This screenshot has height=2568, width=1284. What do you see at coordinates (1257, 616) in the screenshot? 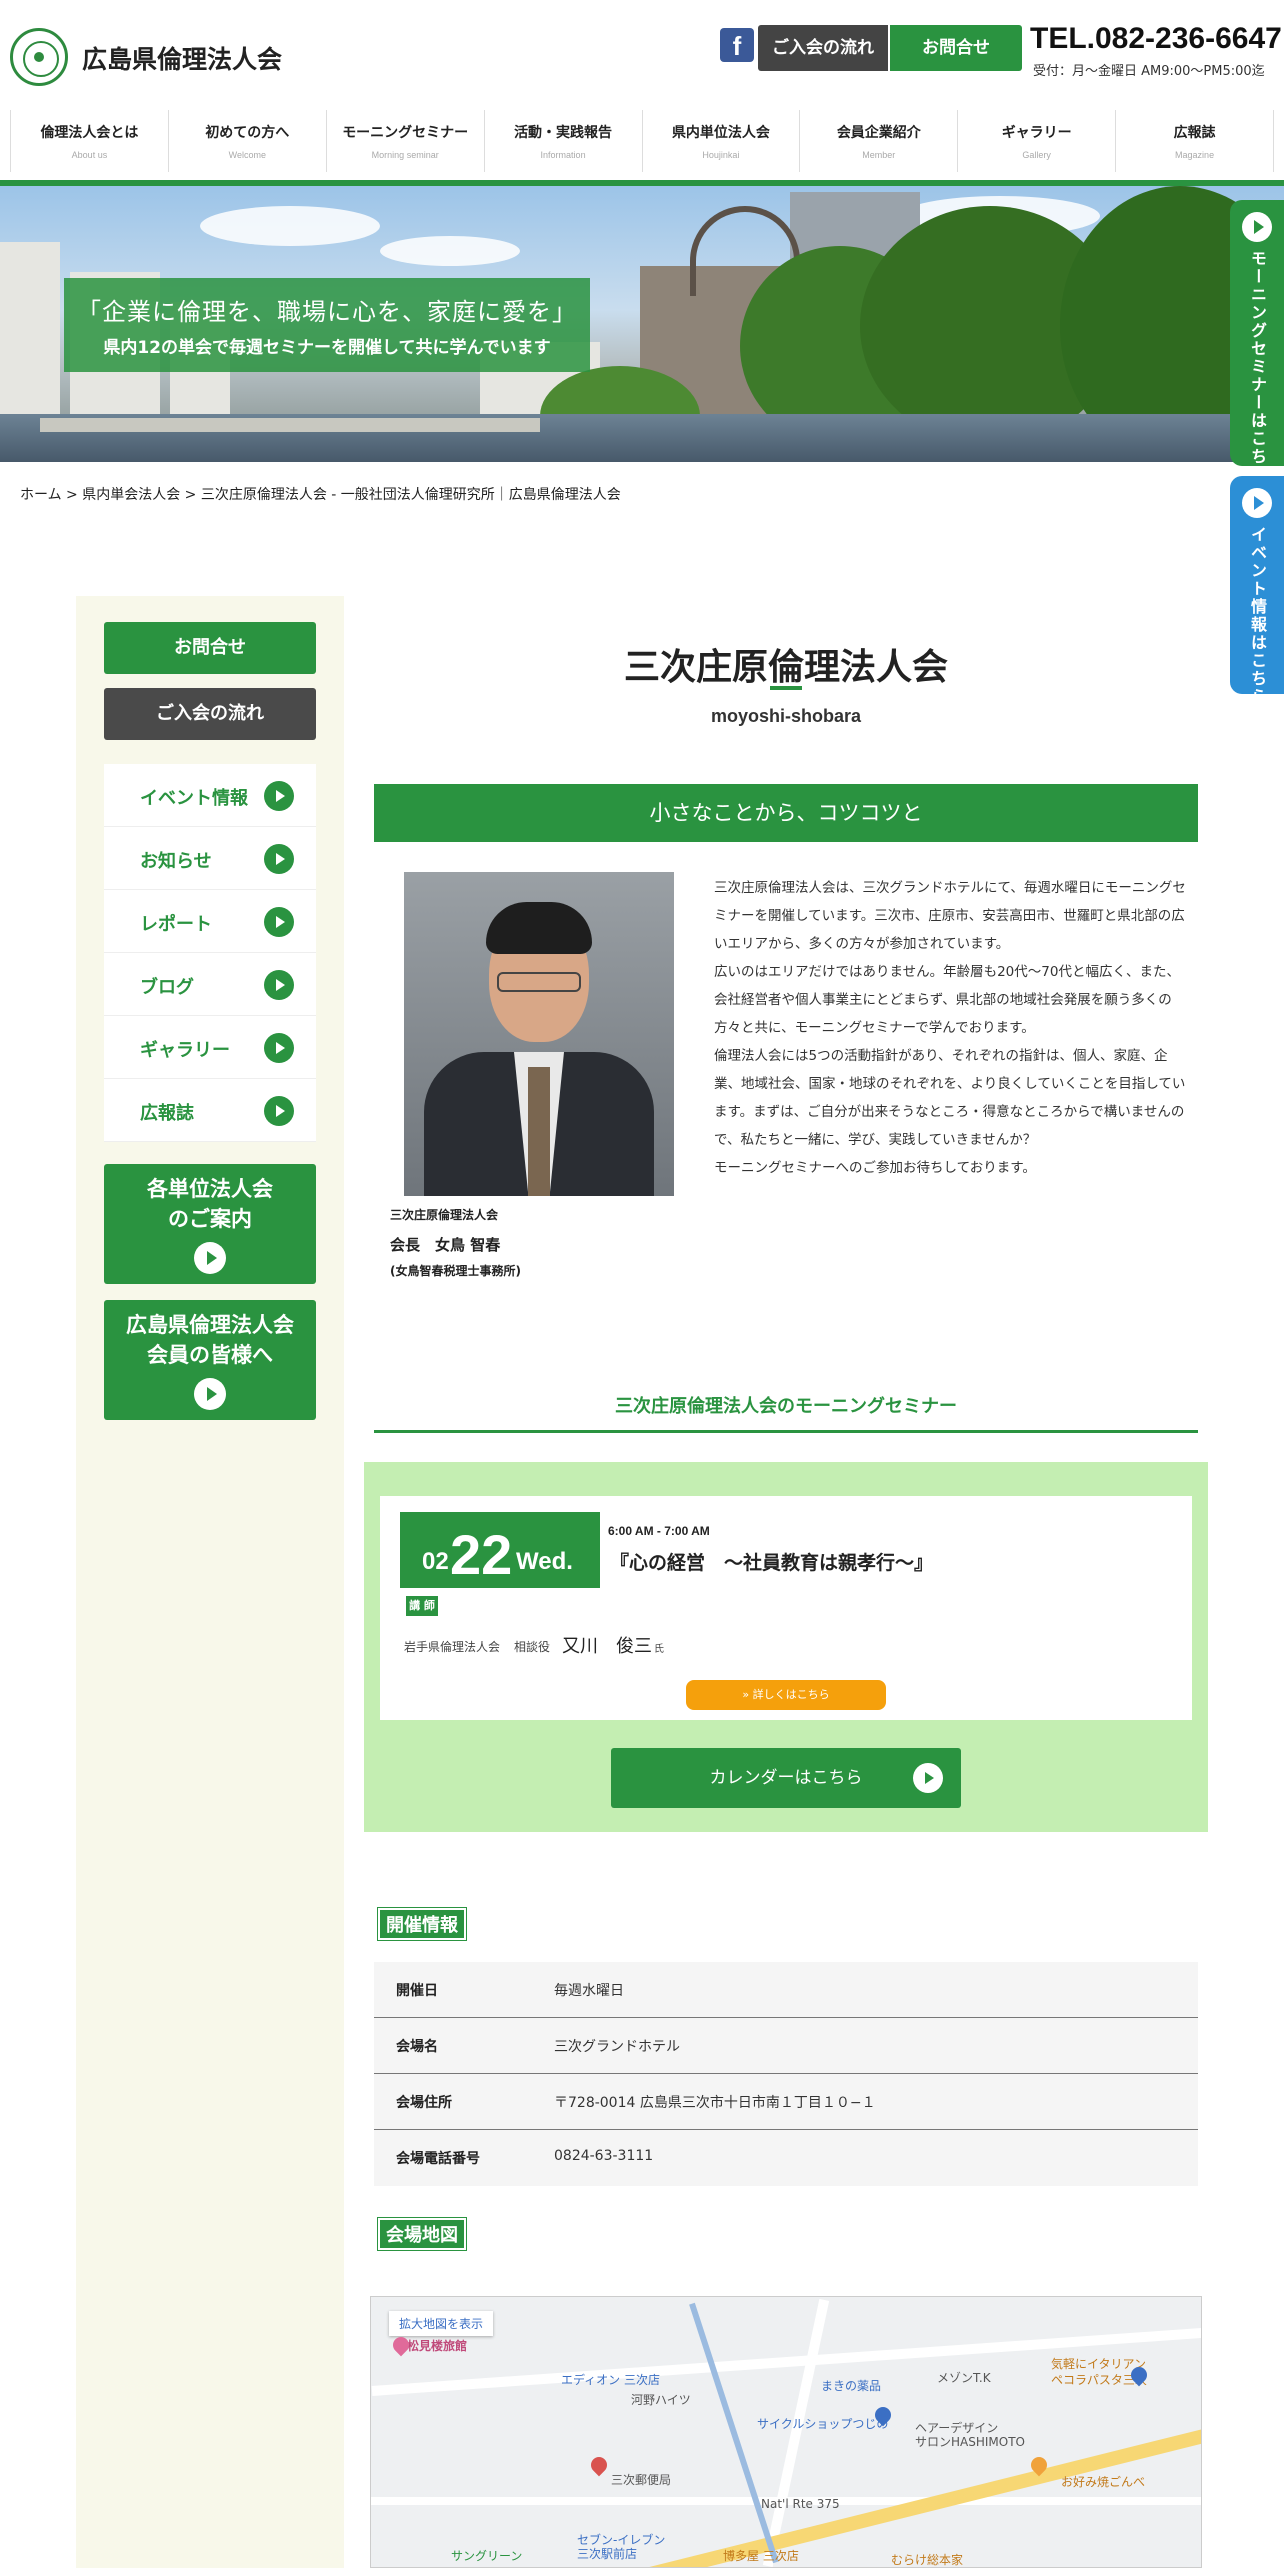
I see `event-info-tab-label: イベント情報はこちら` at bounding box center [1257, 616].